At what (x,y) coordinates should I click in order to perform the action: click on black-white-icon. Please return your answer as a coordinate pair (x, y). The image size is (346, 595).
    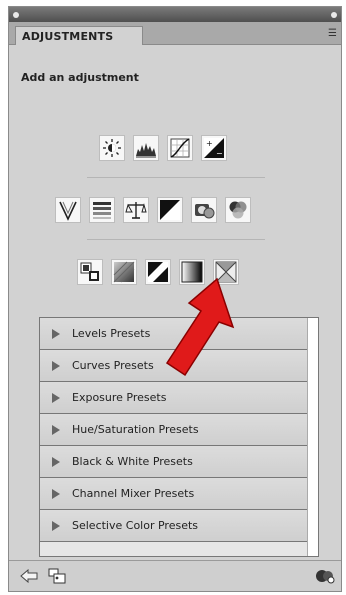
    Looking at the image, I should click on (170, 210).